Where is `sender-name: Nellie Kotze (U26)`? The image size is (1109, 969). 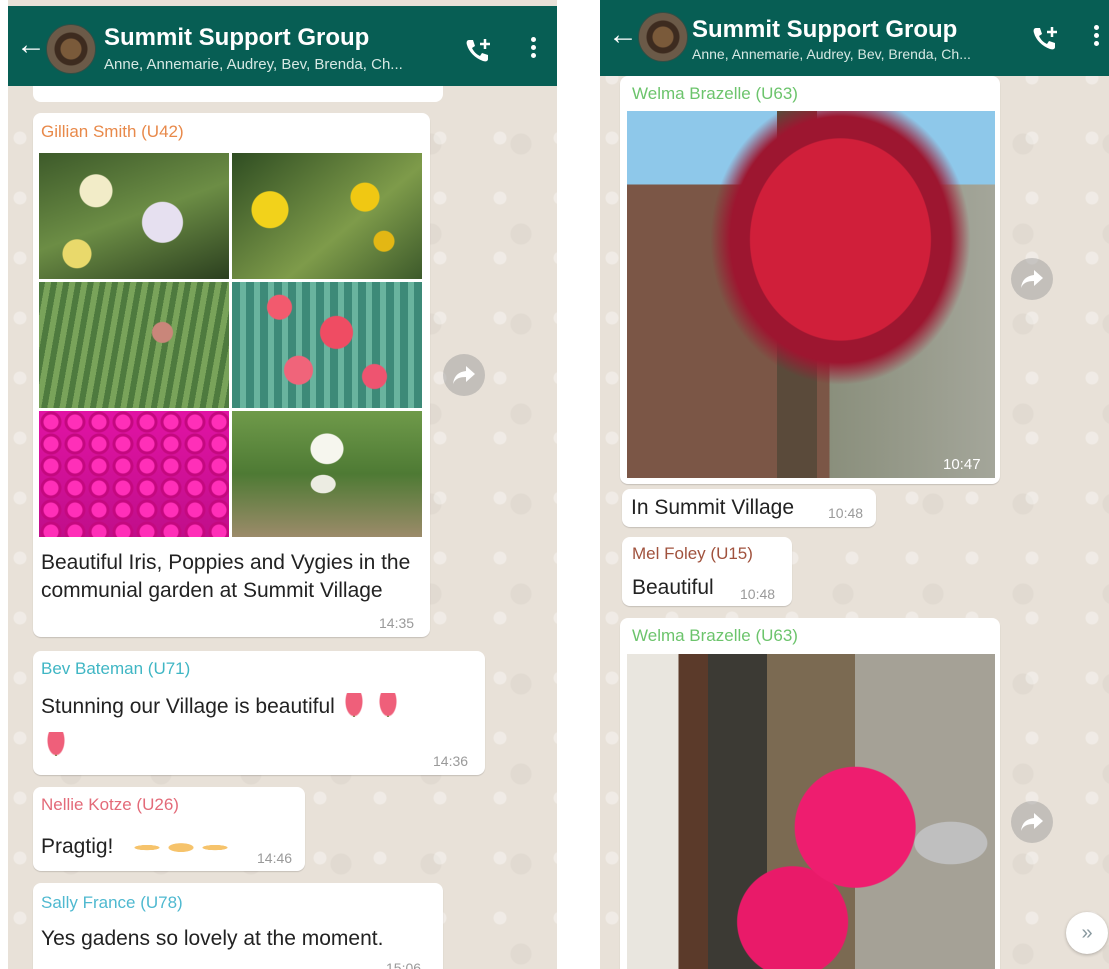
sender-name: Nellie Kotze (U26) is located at coordinates (110, 804).